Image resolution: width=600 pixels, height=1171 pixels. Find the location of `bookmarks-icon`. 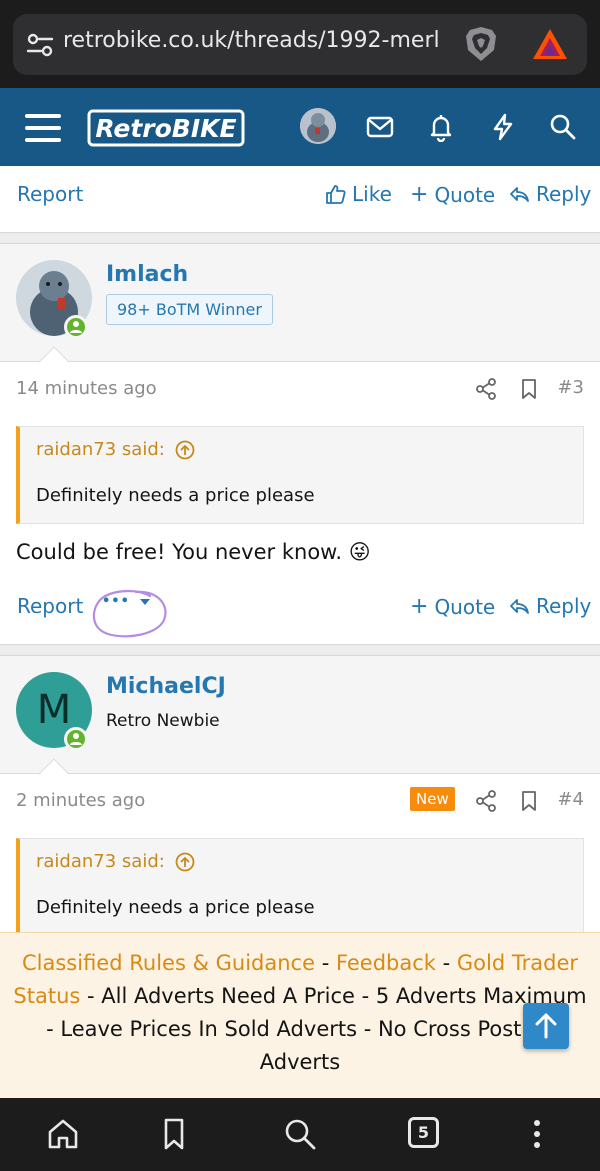

bookmarks-icon is located at coordinates (174, 1134).